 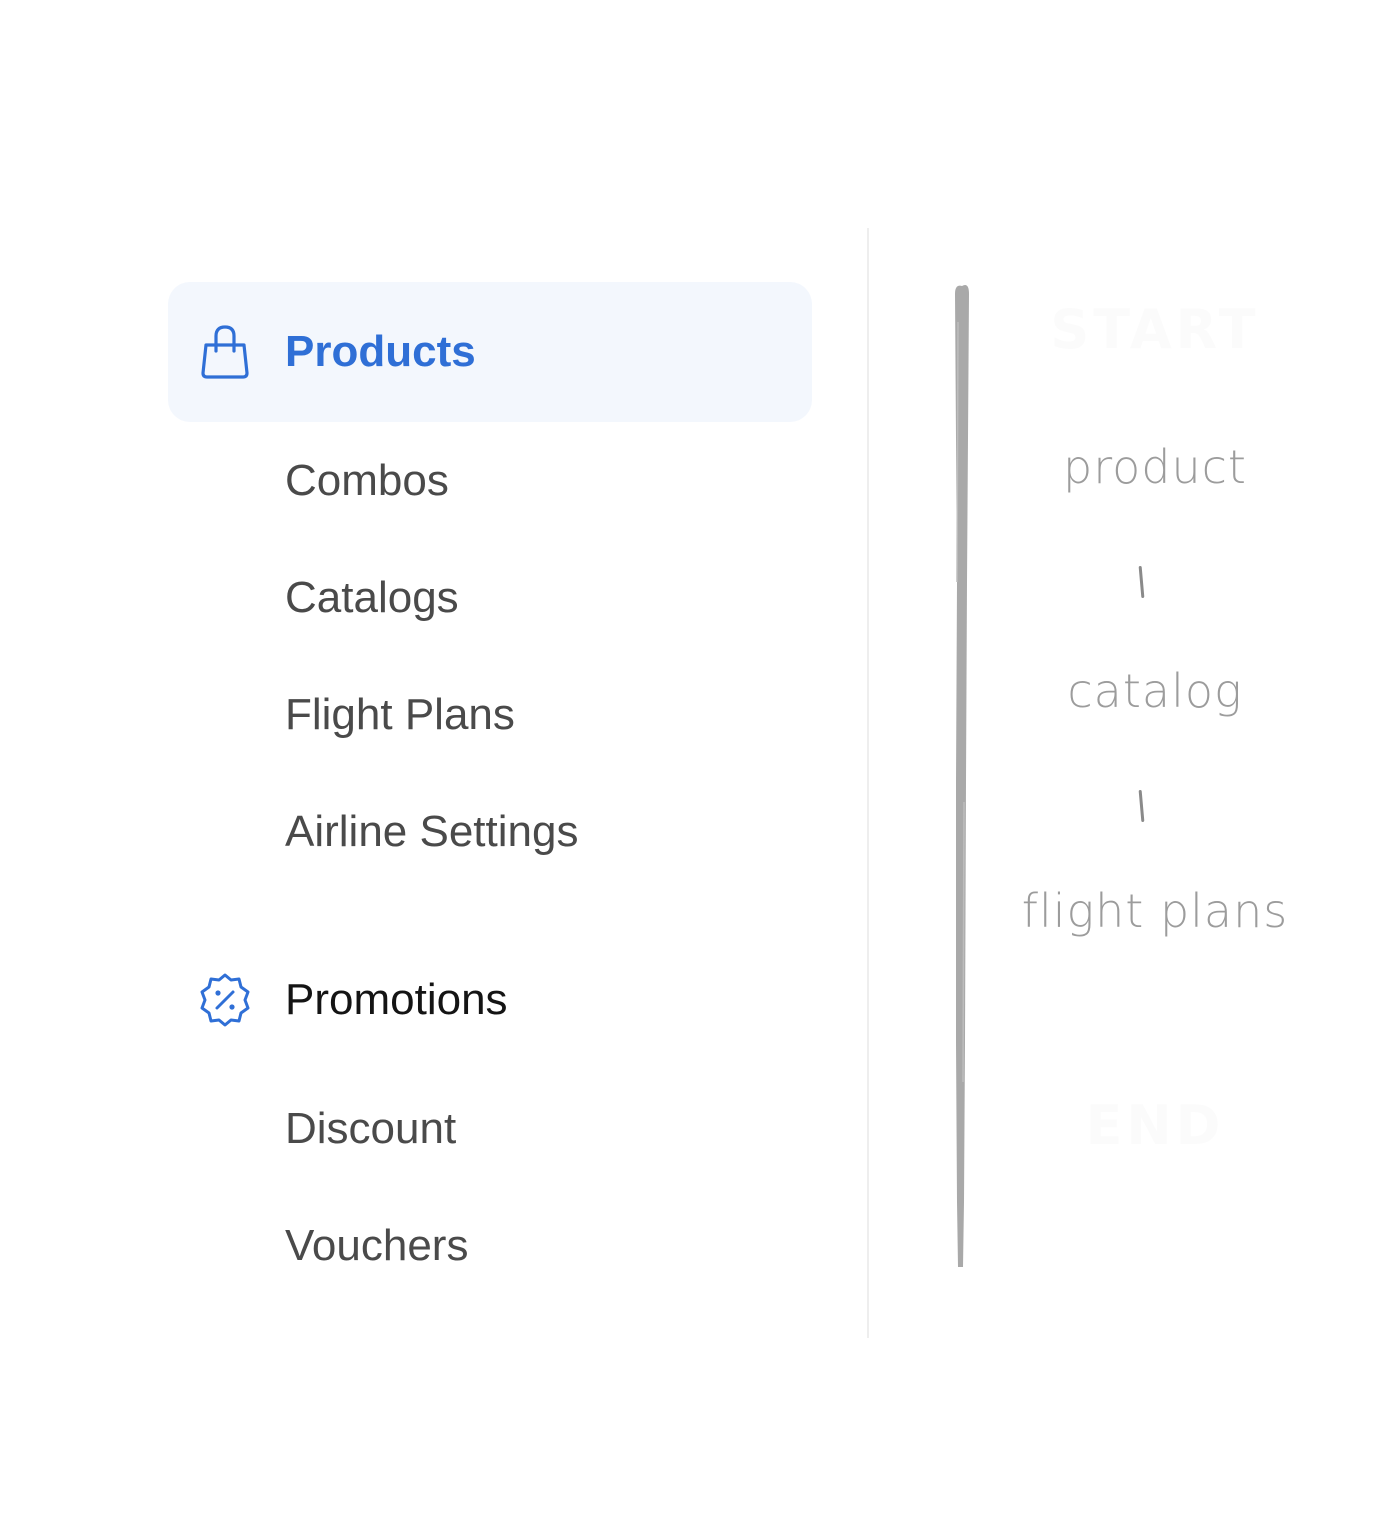 I want to click on nav-item-products: Products, so click(x=490, y=352).